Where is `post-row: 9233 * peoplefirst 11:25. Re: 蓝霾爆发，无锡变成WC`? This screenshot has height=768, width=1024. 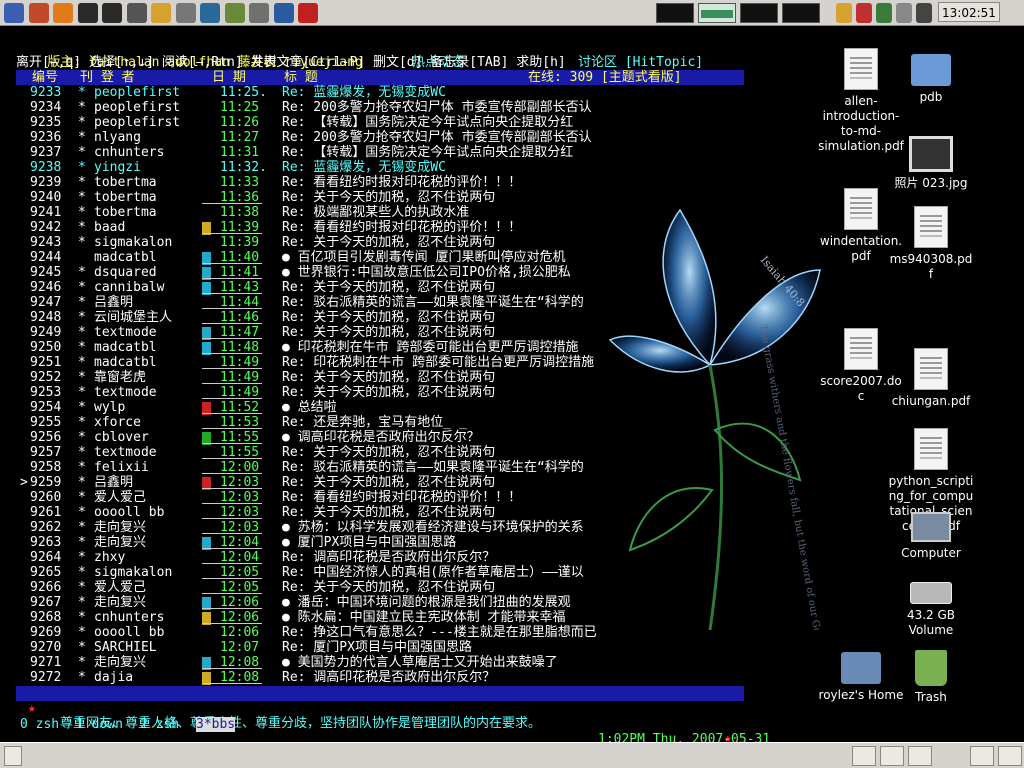 post-row: 9233 * peoplefirst 11:25. Re: 蓝霾爆发，无锡变成WC is located at coordinates (411, 92).